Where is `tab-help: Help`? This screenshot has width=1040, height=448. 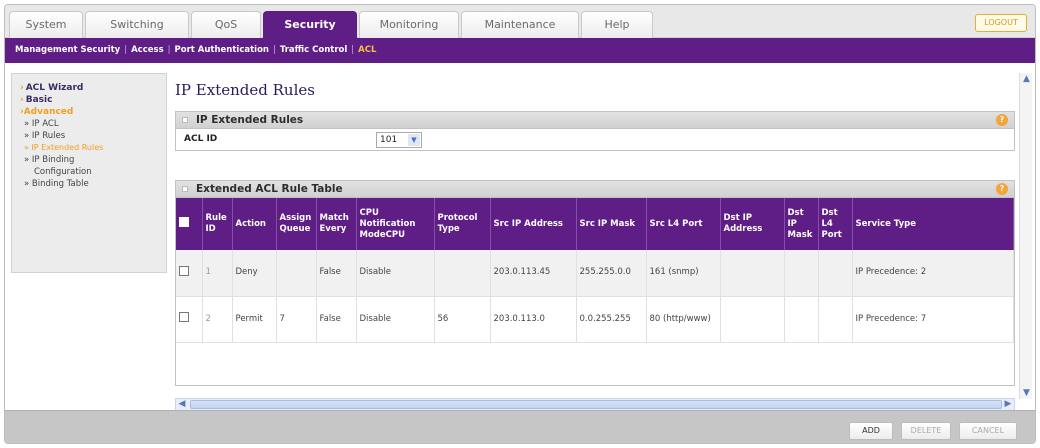
tab-help: Help is located at coordinates (617, 24).